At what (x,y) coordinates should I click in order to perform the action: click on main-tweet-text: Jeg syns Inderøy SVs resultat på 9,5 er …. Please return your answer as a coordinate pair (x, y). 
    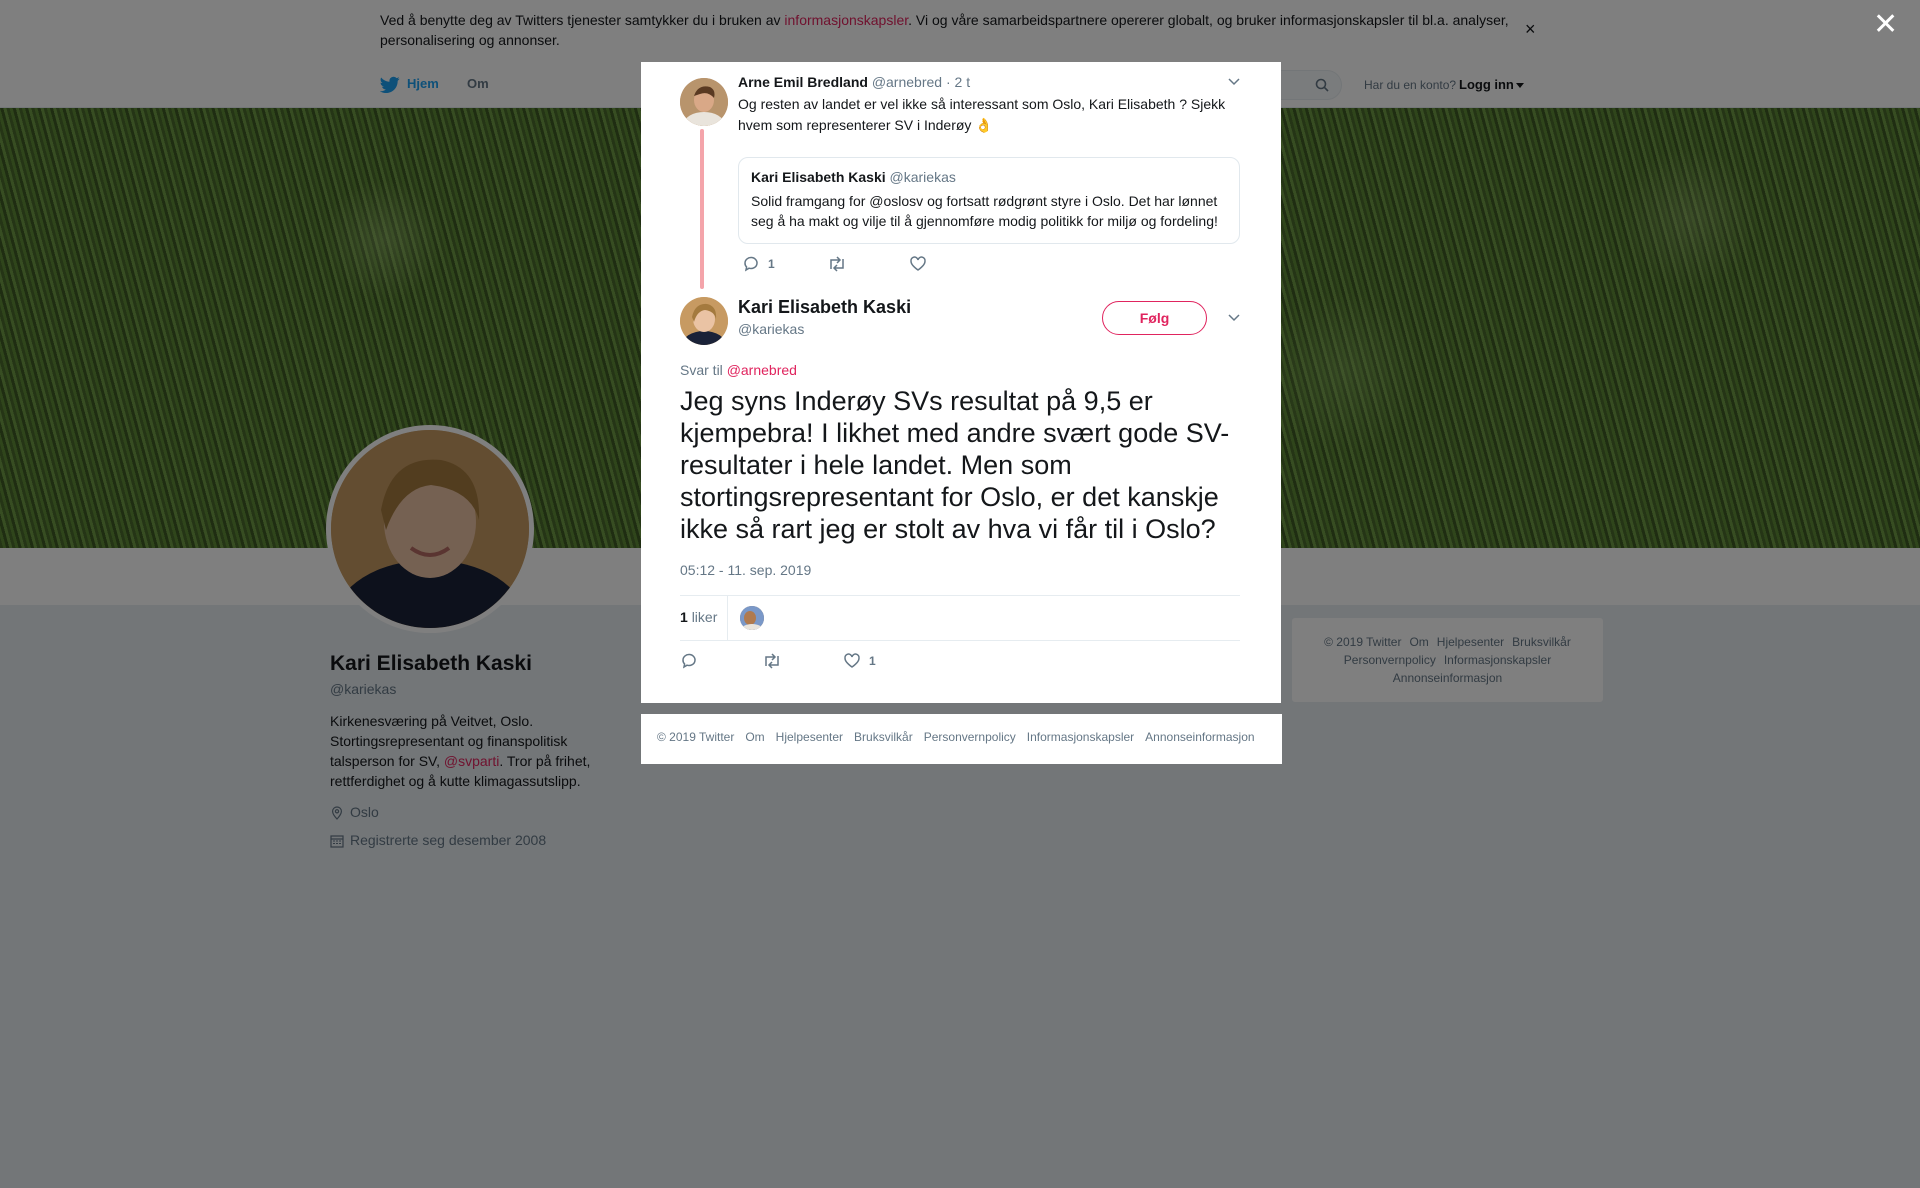
    Looking at the image, I should click on (955, 465).